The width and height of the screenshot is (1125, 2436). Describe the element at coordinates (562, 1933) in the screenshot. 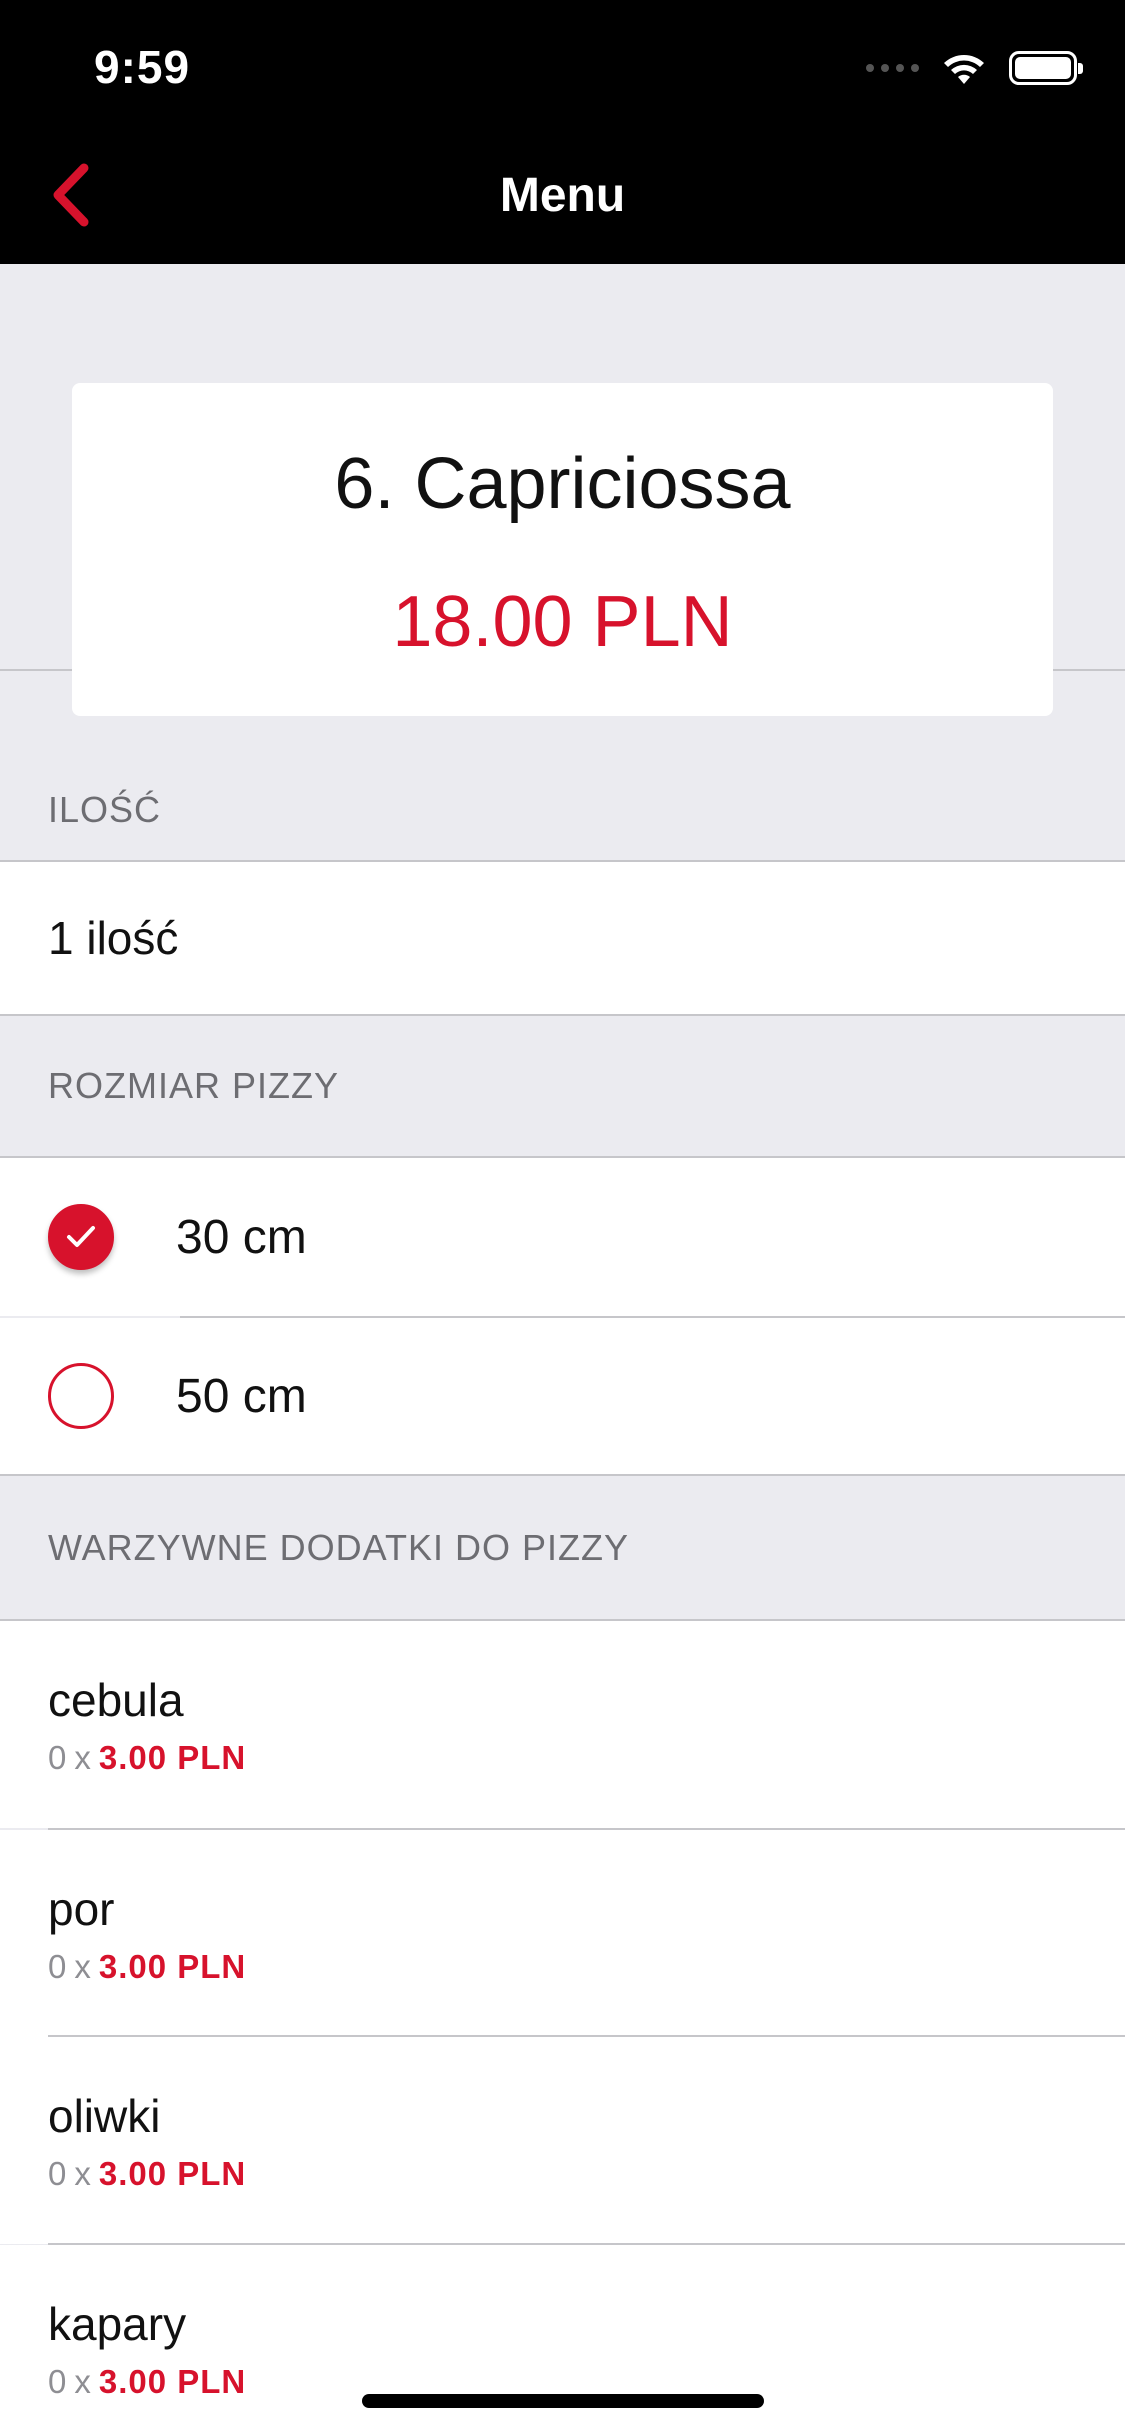

I see `addon-row-por: por 0 x 3.00 PLN` at that location.